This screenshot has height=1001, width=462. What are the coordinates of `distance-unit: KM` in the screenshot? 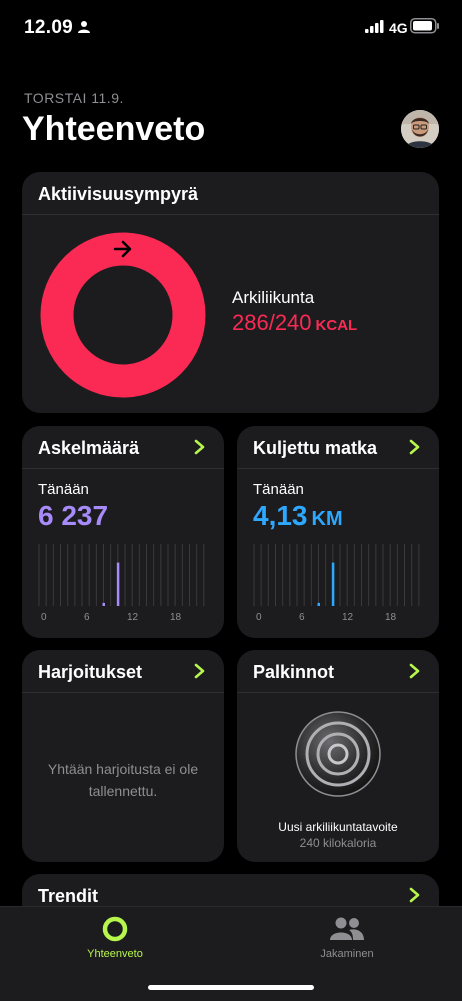 It's located at (327, 519).